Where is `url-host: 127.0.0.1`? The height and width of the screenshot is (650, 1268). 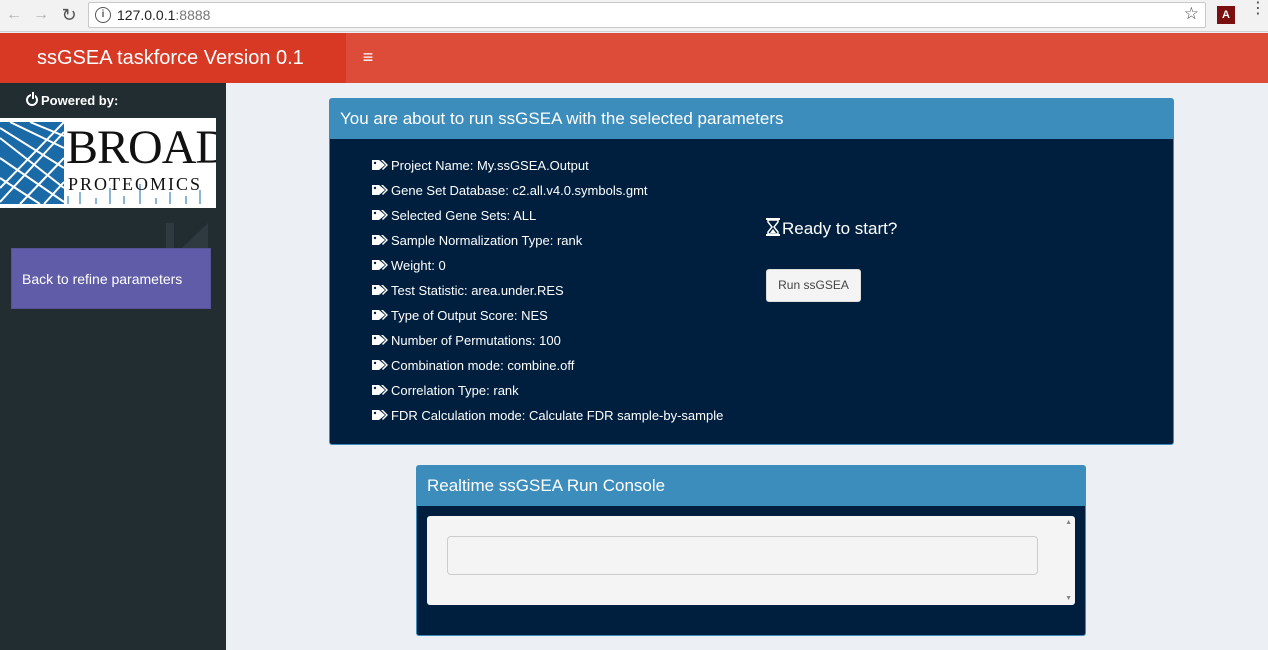
url-host: 127.0.0.1 is located at coordinates (146, 15).